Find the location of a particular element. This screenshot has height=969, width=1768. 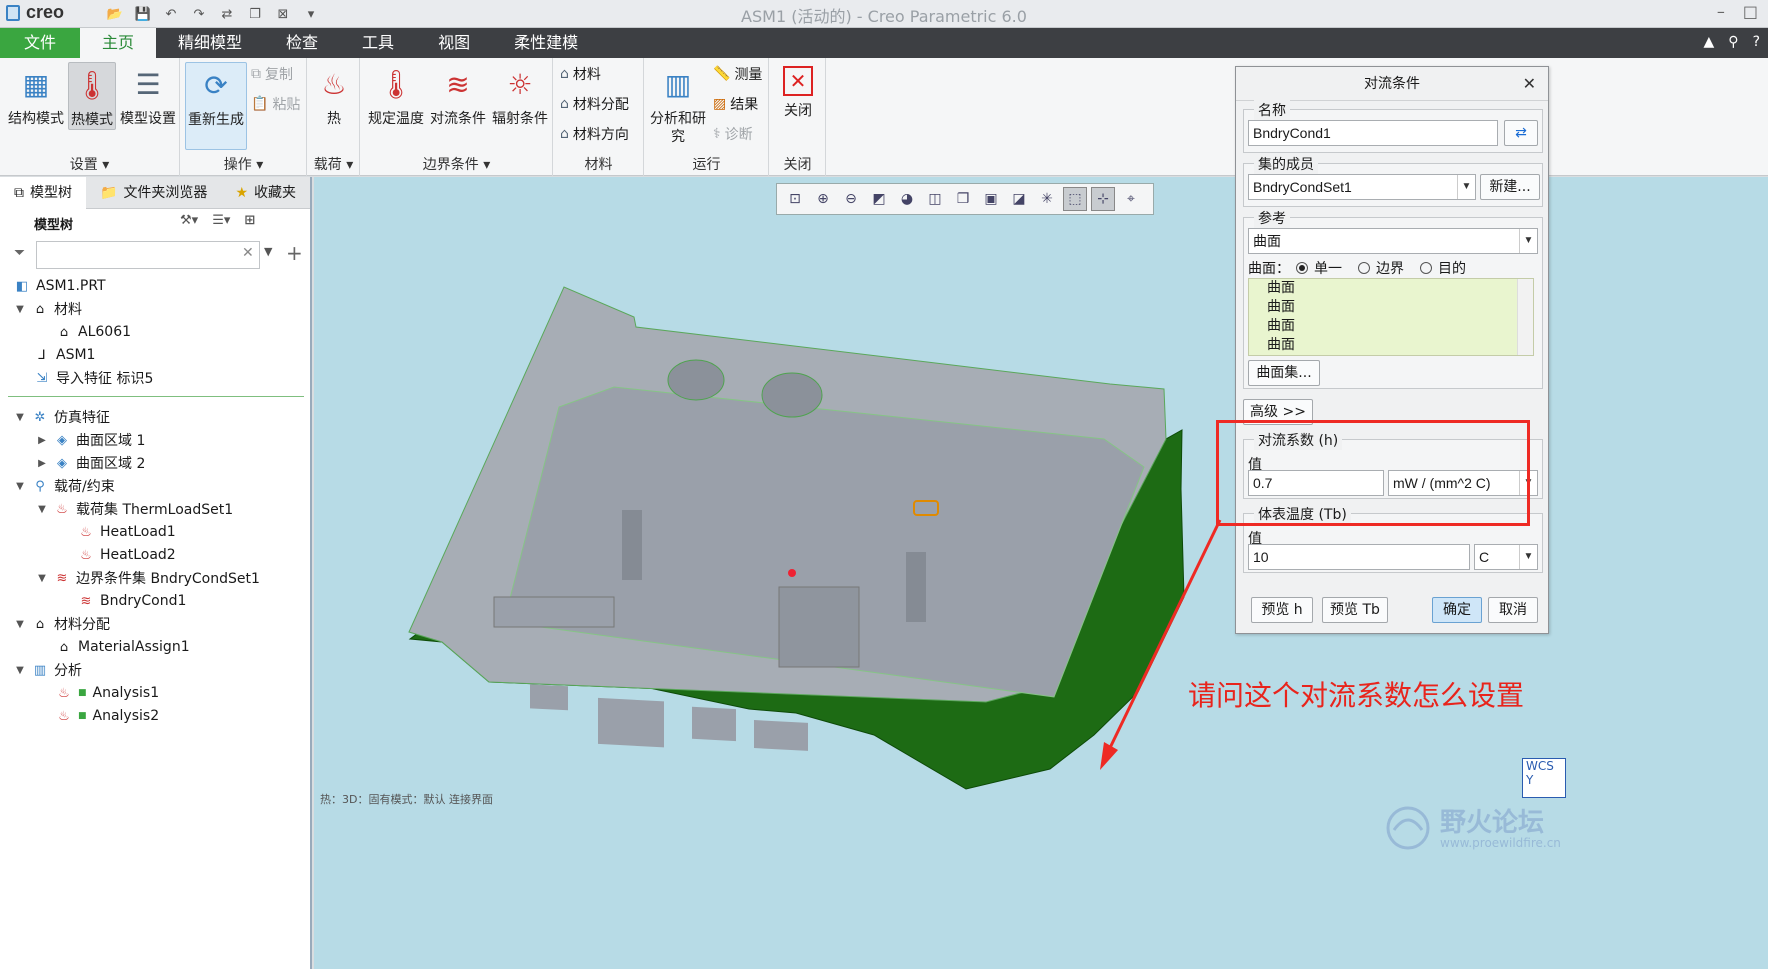

tree-item: ◧ ASM1.PRT is located at coordinates (60, 286).